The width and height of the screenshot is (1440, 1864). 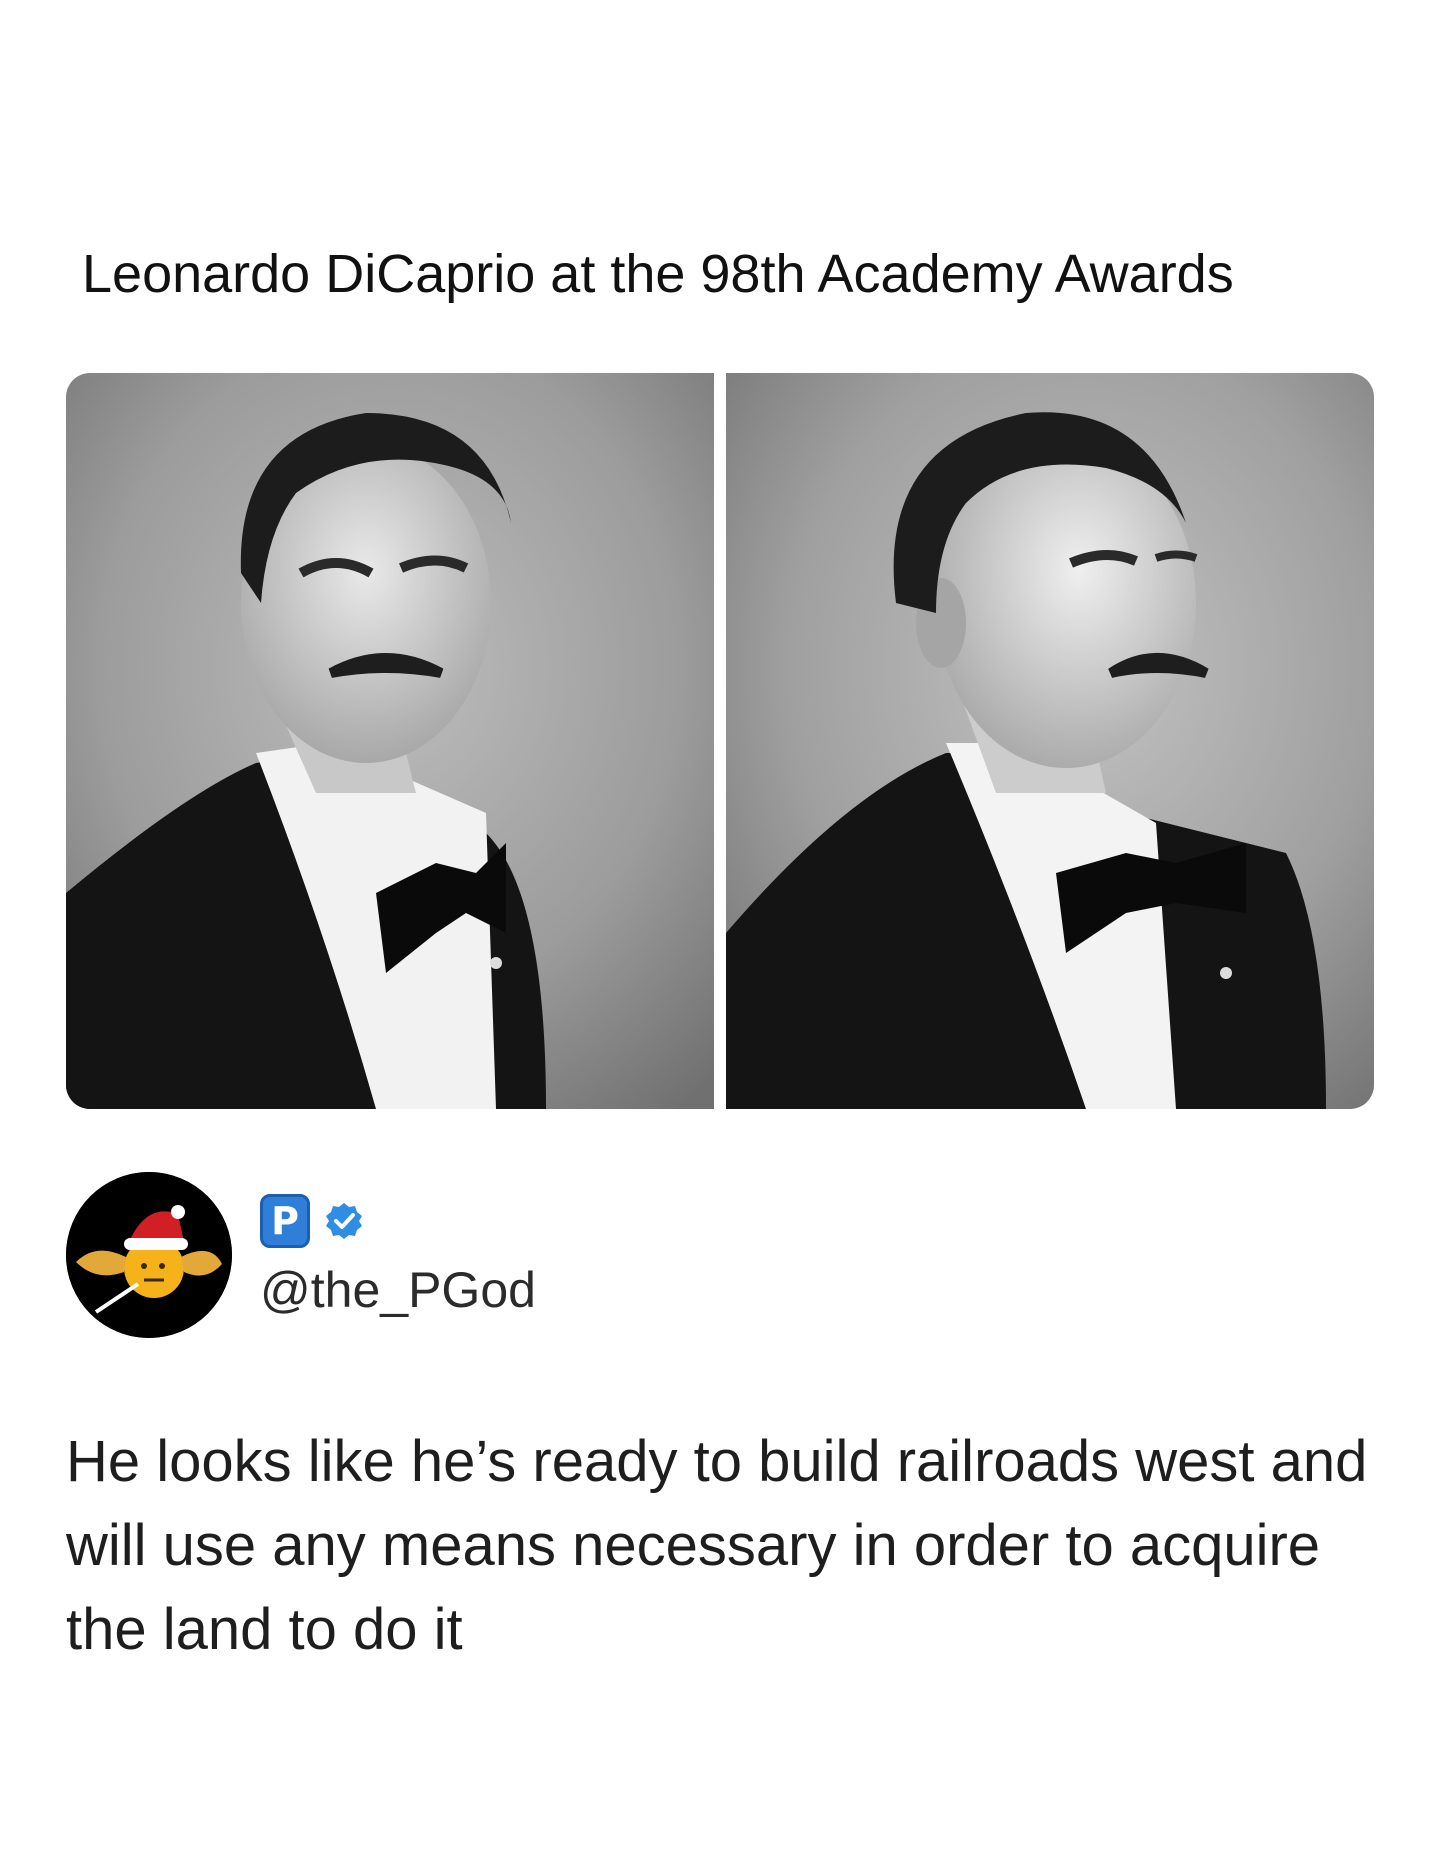 I want to click on verified-check-icon, so click(x=344, y=1221).